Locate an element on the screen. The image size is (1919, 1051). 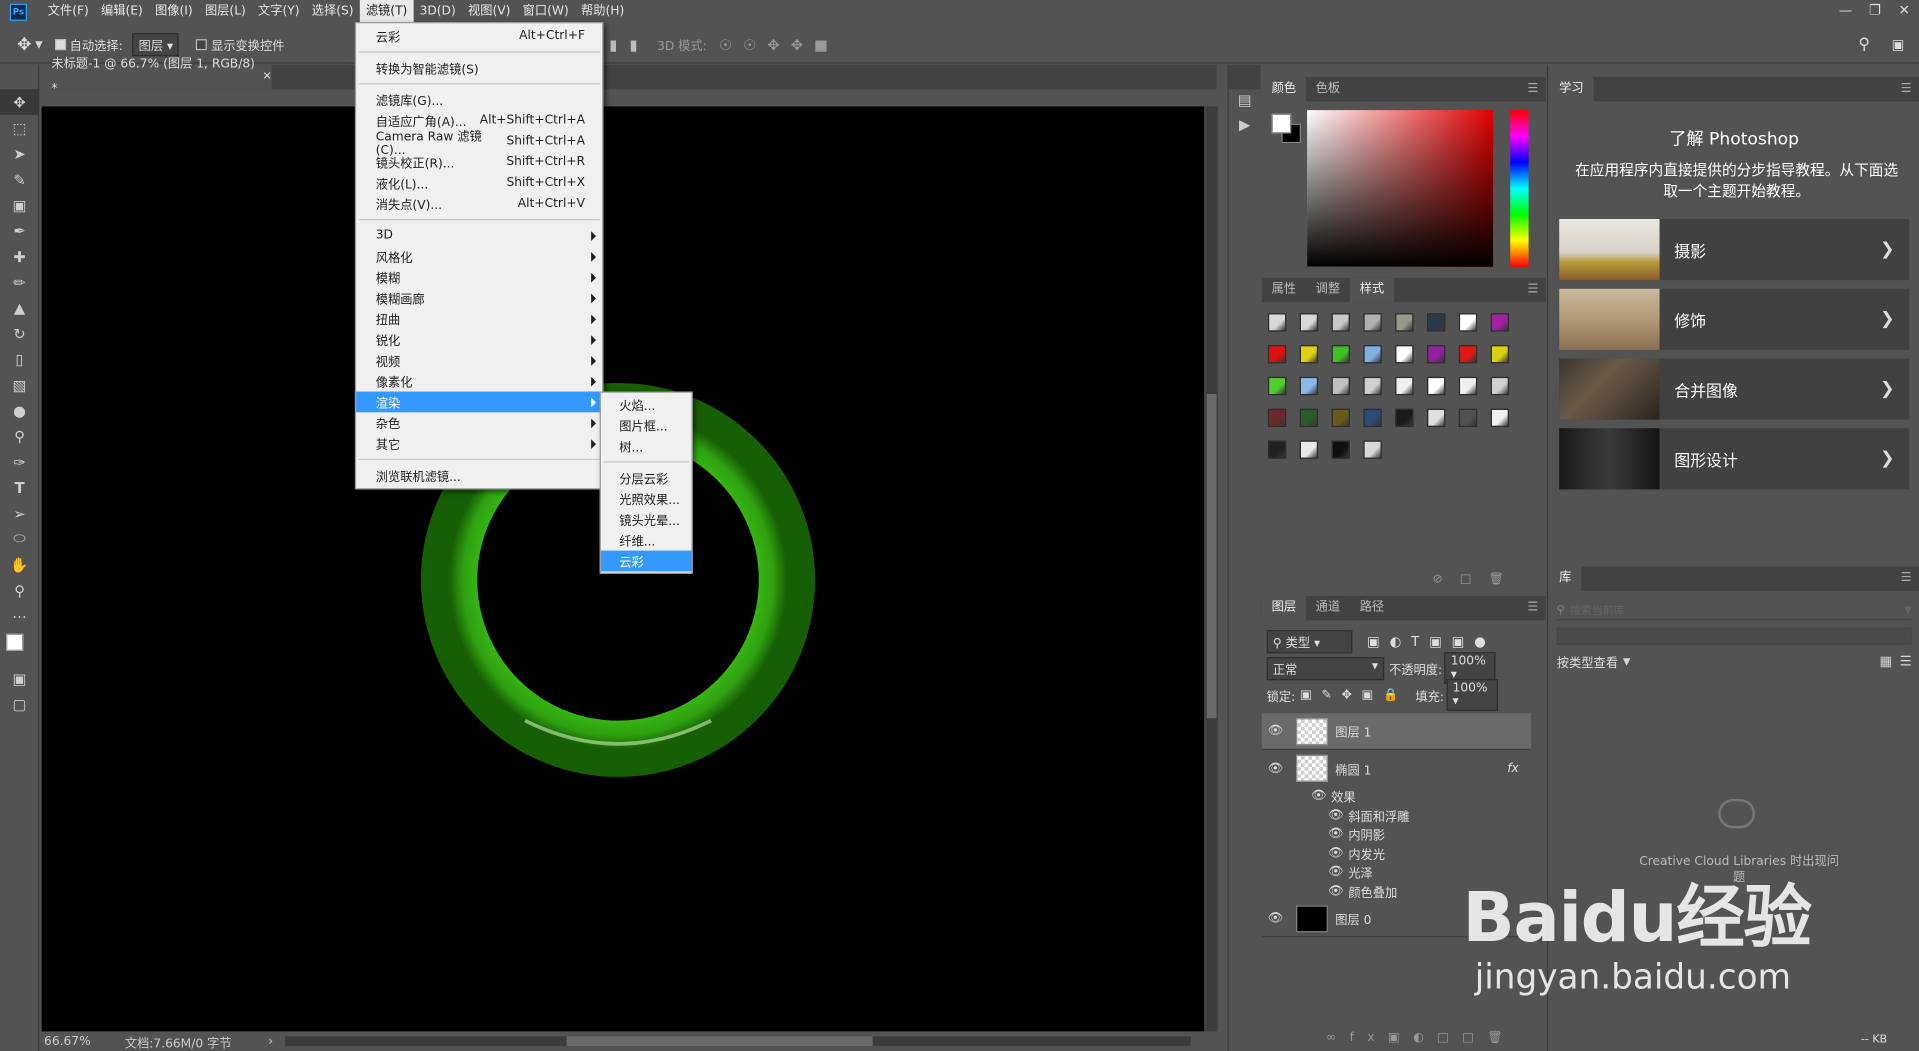
color-swatches is located at coordinates (19, 647).